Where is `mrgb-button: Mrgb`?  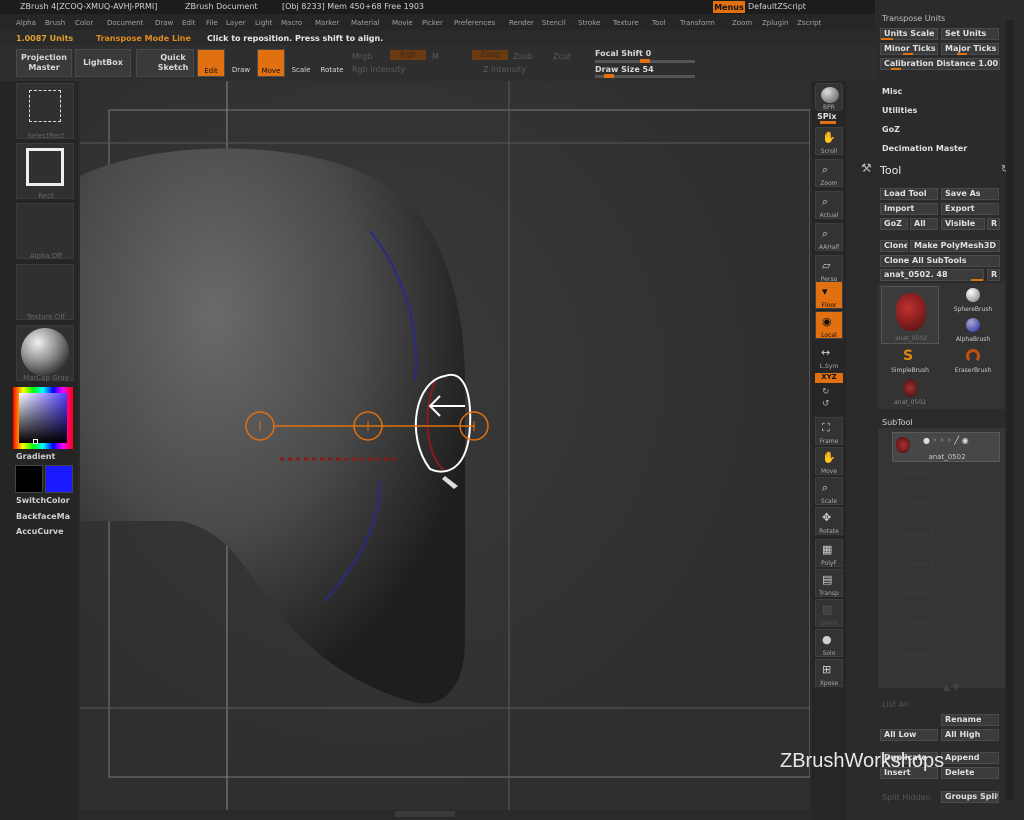
mrgb-button: Mrgb is located at coordinates (362, 56).